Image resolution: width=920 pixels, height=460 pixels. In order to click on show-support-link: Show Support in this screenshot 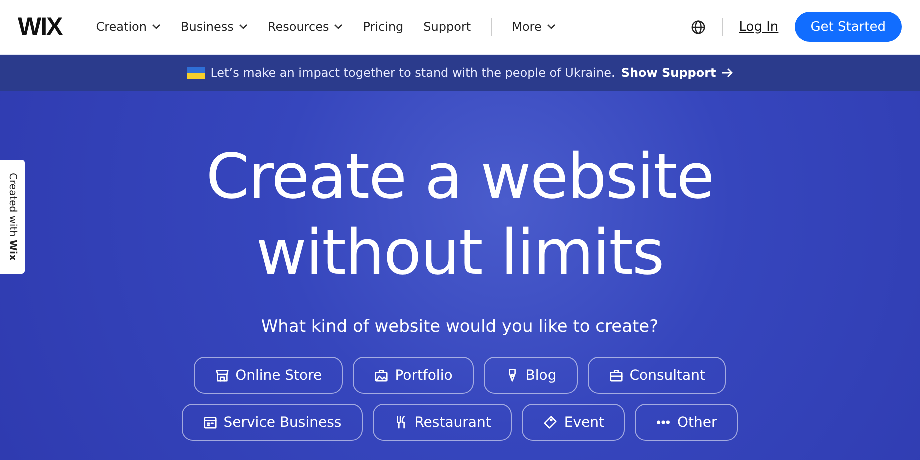, I will do `click(677, 73)`.